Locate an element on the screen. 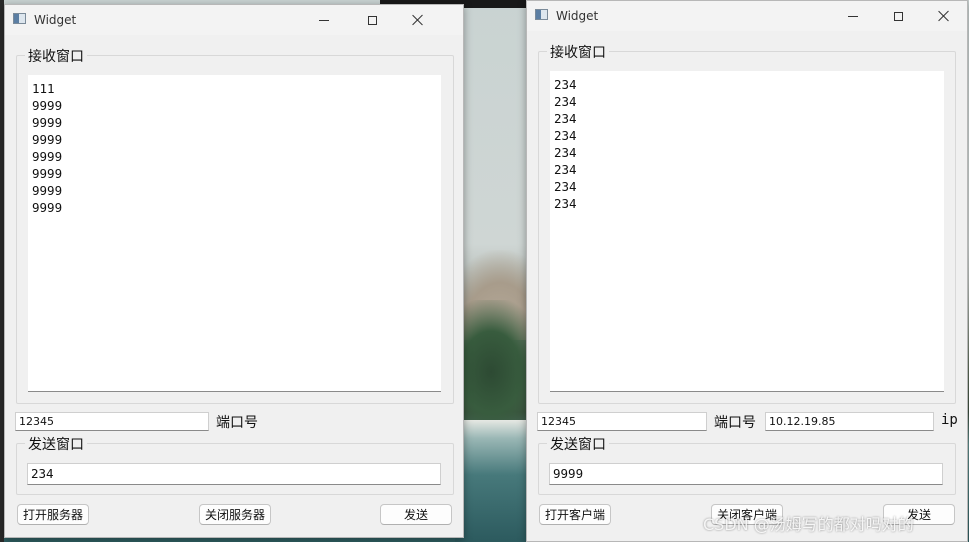 This screenshot has height=542, width=969. ip-label: ip is located at coordinates (949, 420).